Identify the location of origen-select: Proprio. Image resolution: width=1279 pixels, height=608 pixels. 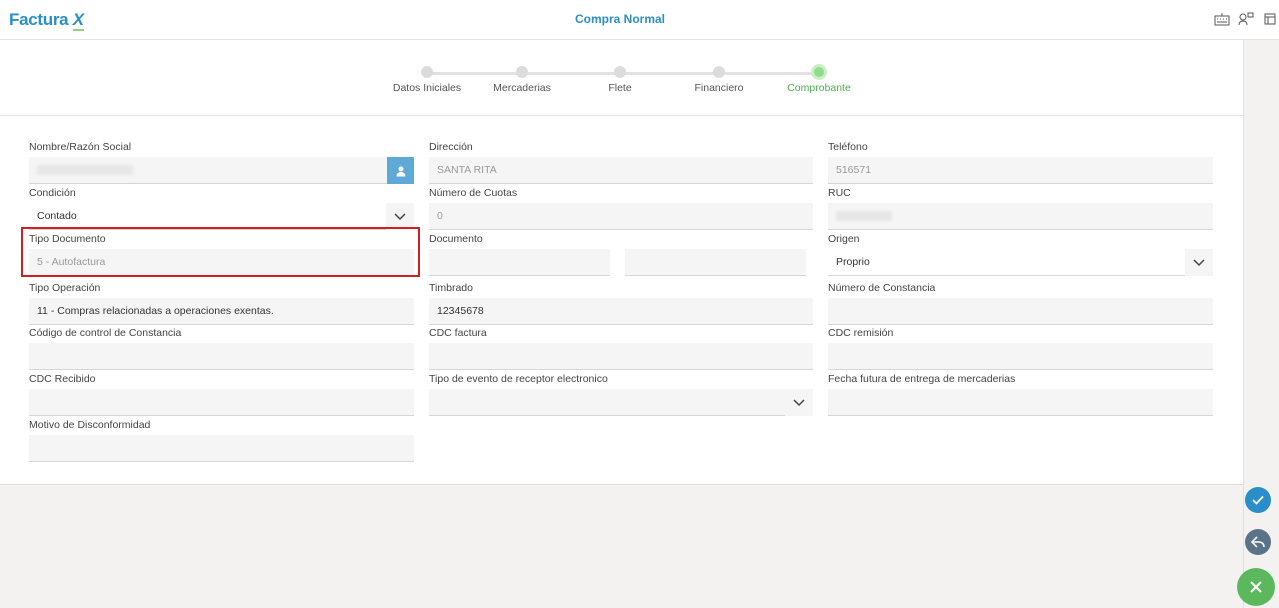
(1020, 262).